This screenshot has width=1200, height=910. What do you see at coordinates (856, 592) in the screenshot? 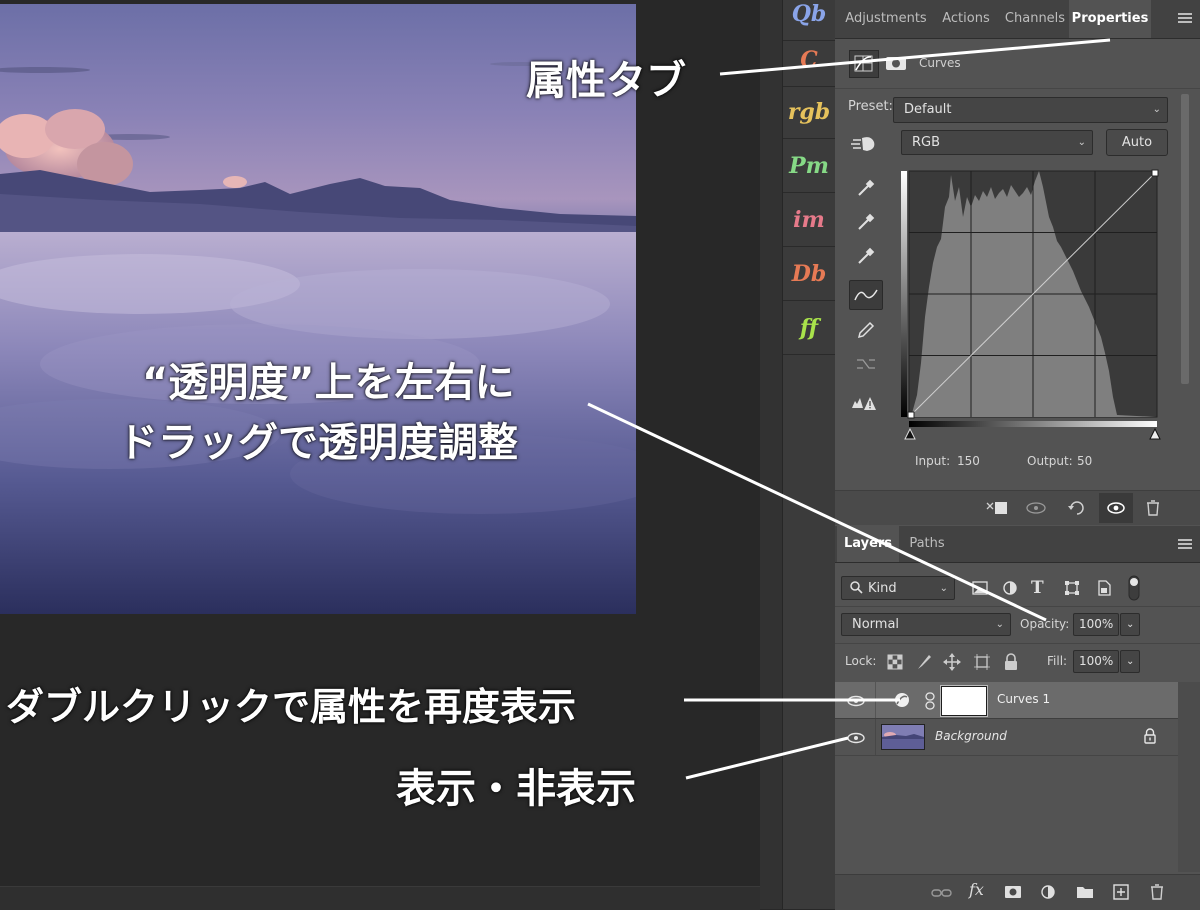
I see `search-icon` at bounding box center [856, 592].